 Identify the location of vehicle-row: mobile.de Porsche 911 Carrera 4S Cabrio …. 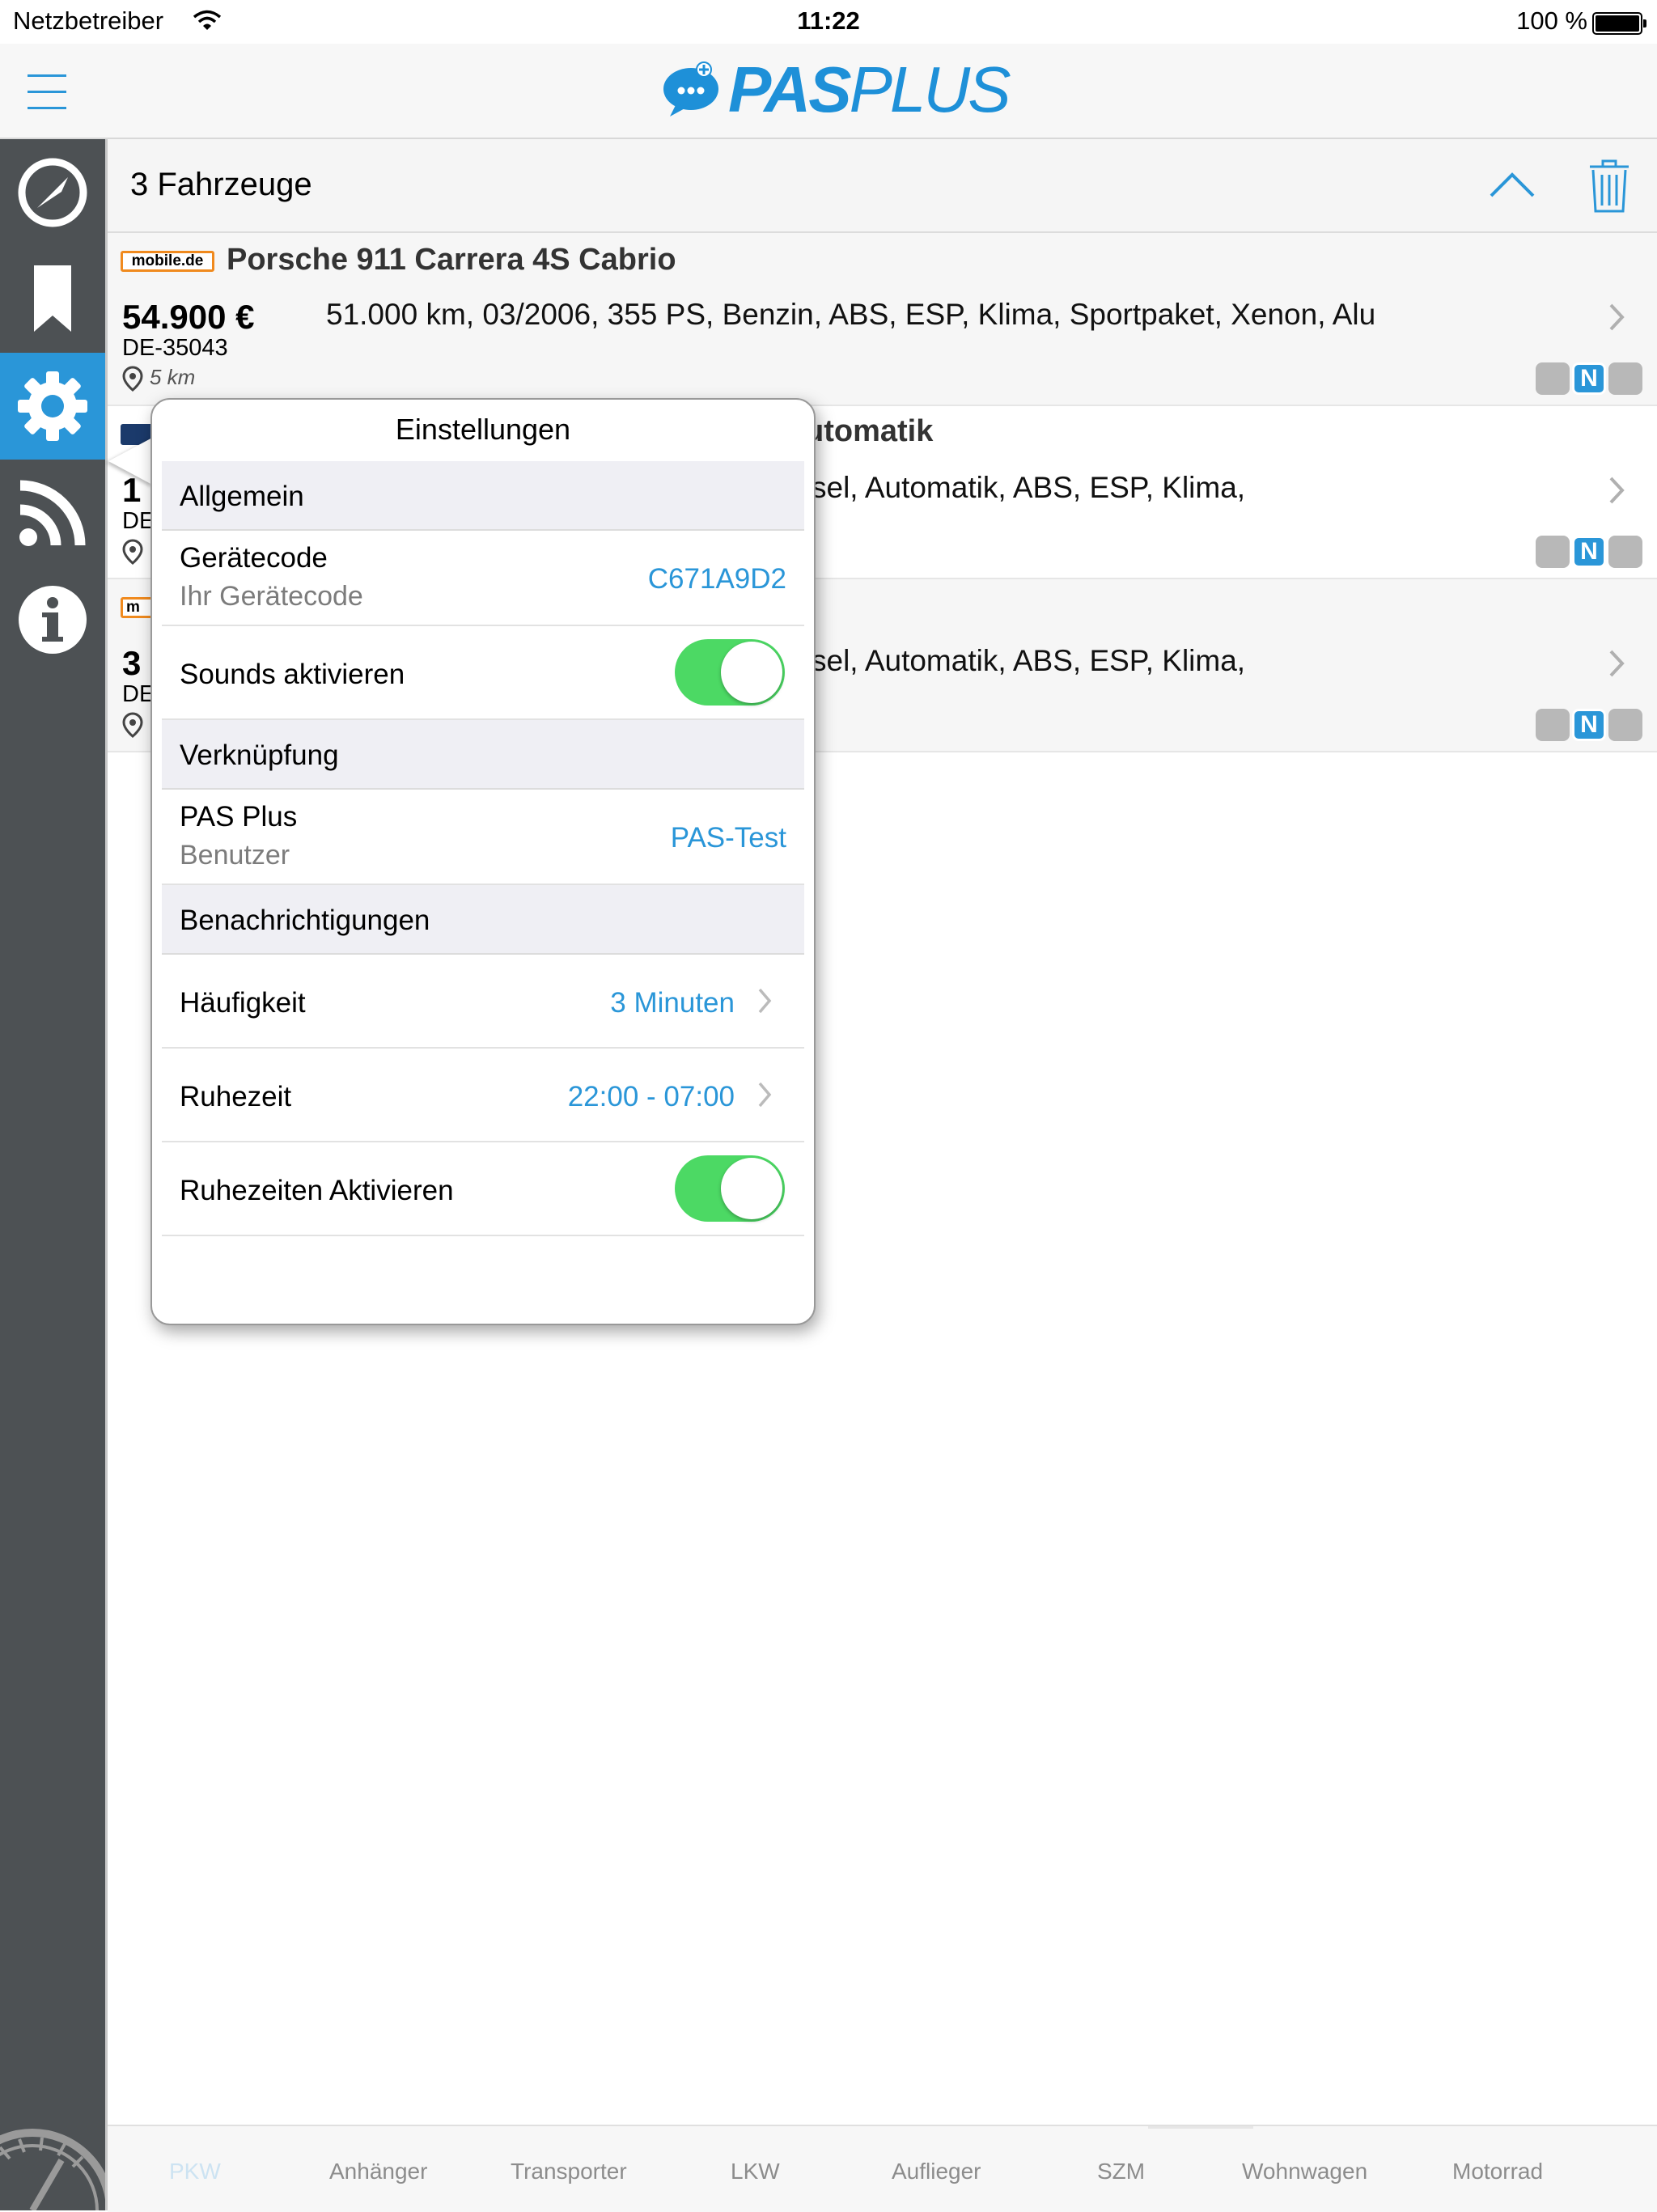
(882, 319).